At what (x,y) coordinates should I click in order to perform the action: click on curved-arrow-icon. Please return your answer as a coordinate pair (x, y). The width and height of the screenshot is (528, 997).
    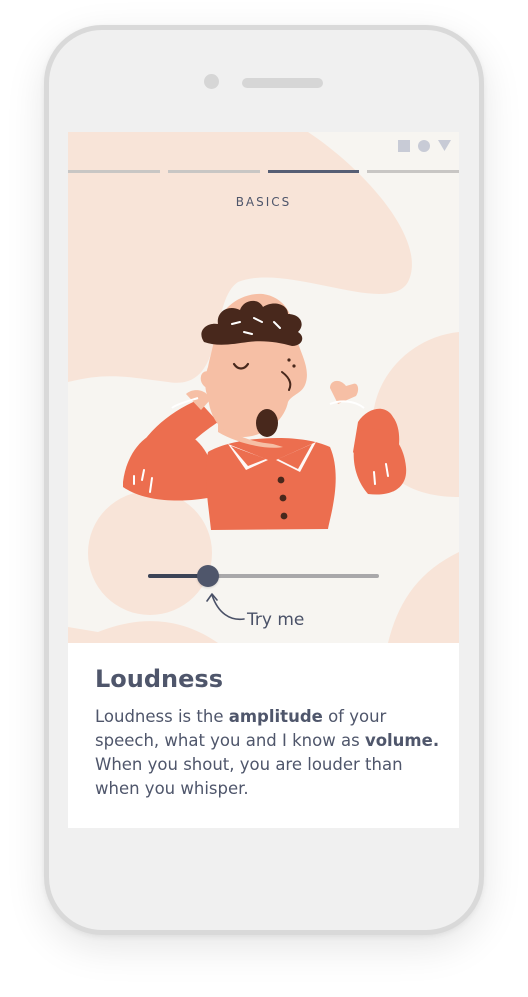
    Looking at the image, I should click on (225, 607).